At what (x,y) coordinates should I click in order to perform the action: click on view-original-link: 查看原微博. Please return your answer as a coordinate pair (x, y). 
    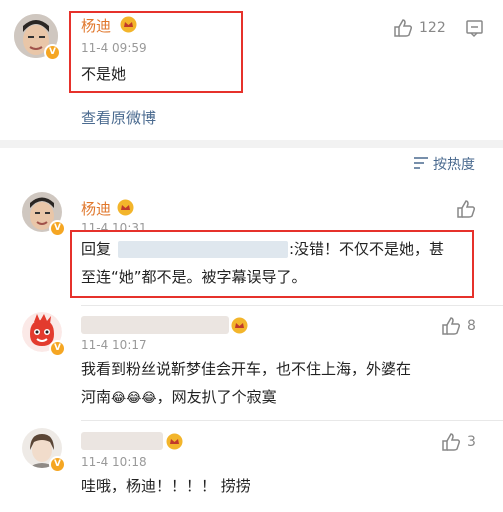
    Looking at the image, I should click on (118, 117).